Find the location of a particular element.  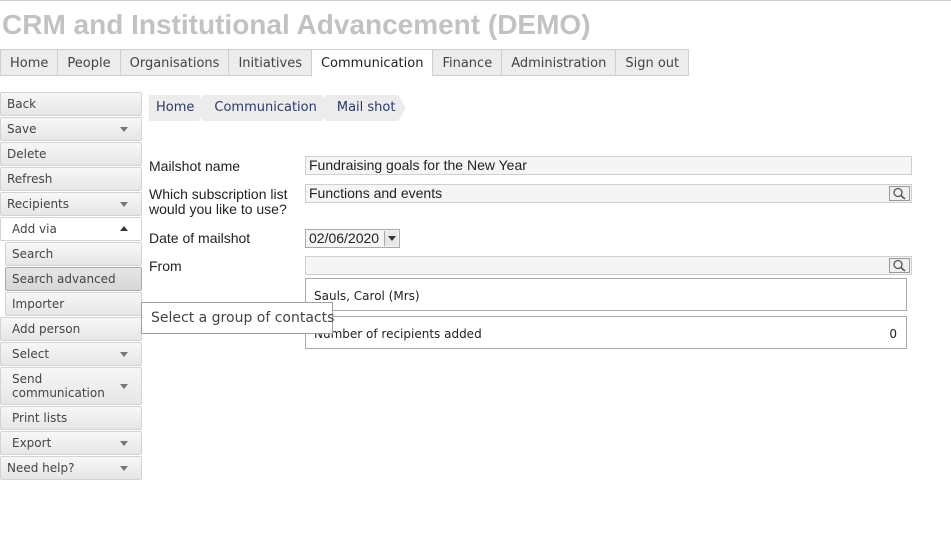

recipient-count-row: Number of recipients added 0 is located at coordinates (606, 332).